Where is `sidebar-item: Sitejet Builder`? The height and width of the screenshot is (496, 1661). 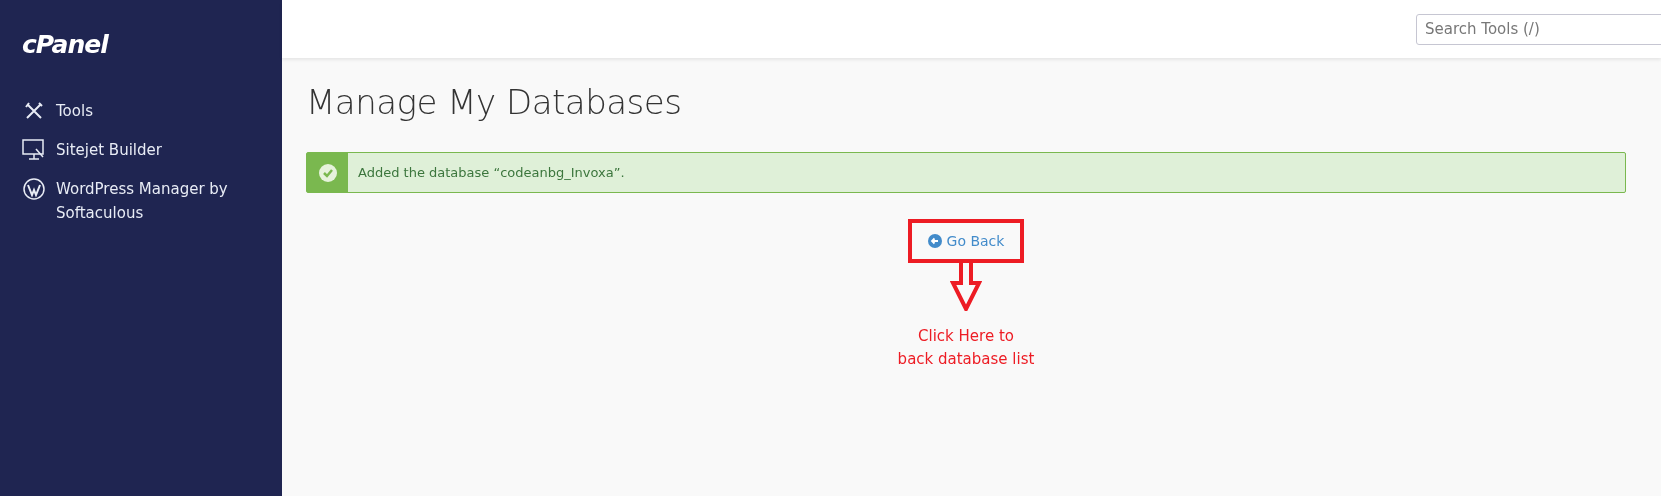 sidebar-item: Sitejet Builder is located at coordinates (142, 150).